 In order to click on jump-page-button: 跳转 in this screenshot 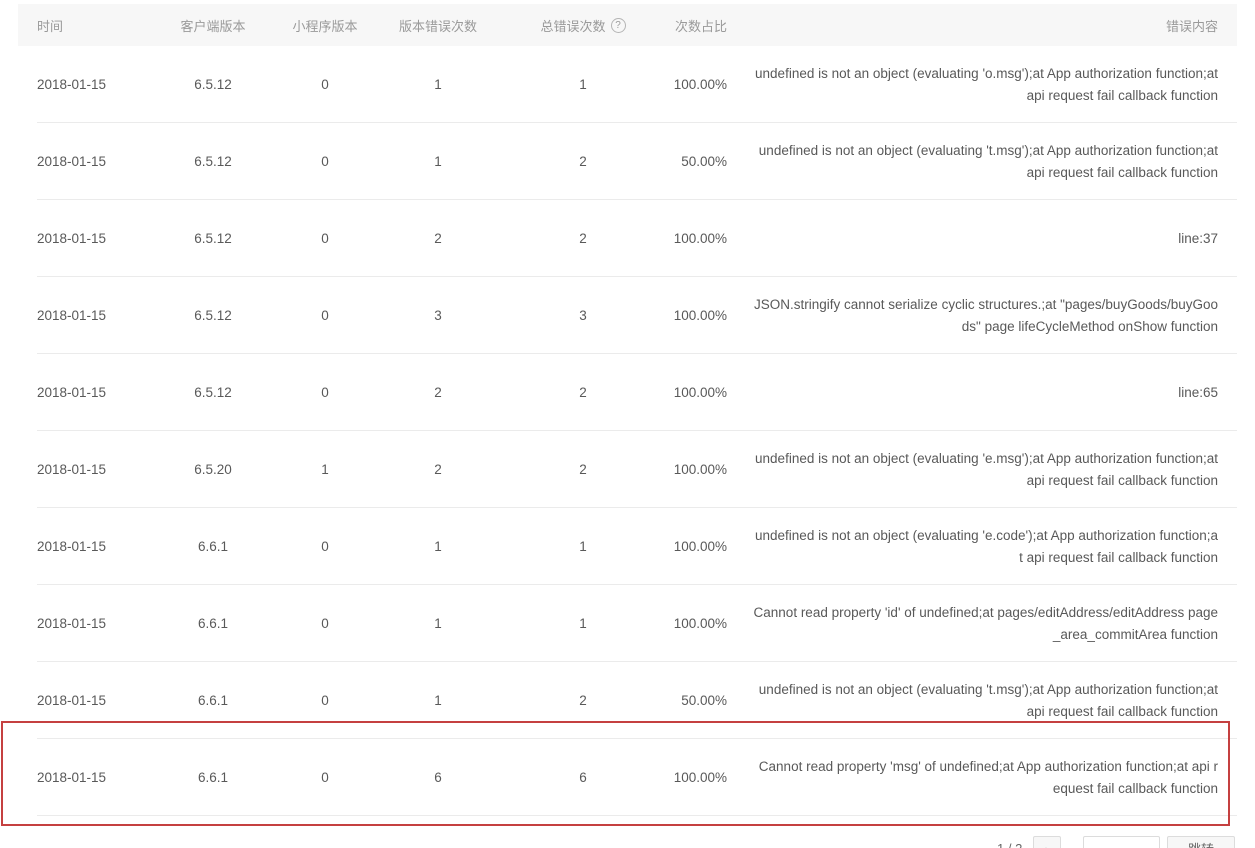, I will do `click(1201, 842)`.